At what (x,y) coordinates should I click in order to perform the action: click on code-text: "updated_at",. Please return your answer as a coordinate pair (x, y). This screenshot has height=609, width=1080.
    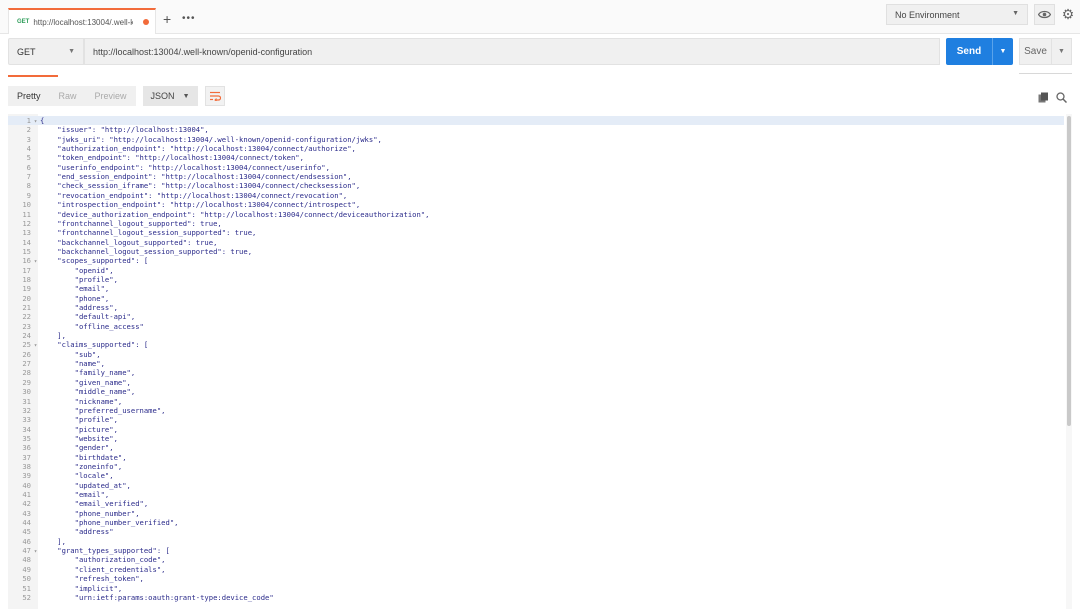
    Looking at the image, I should click on (85, 485).